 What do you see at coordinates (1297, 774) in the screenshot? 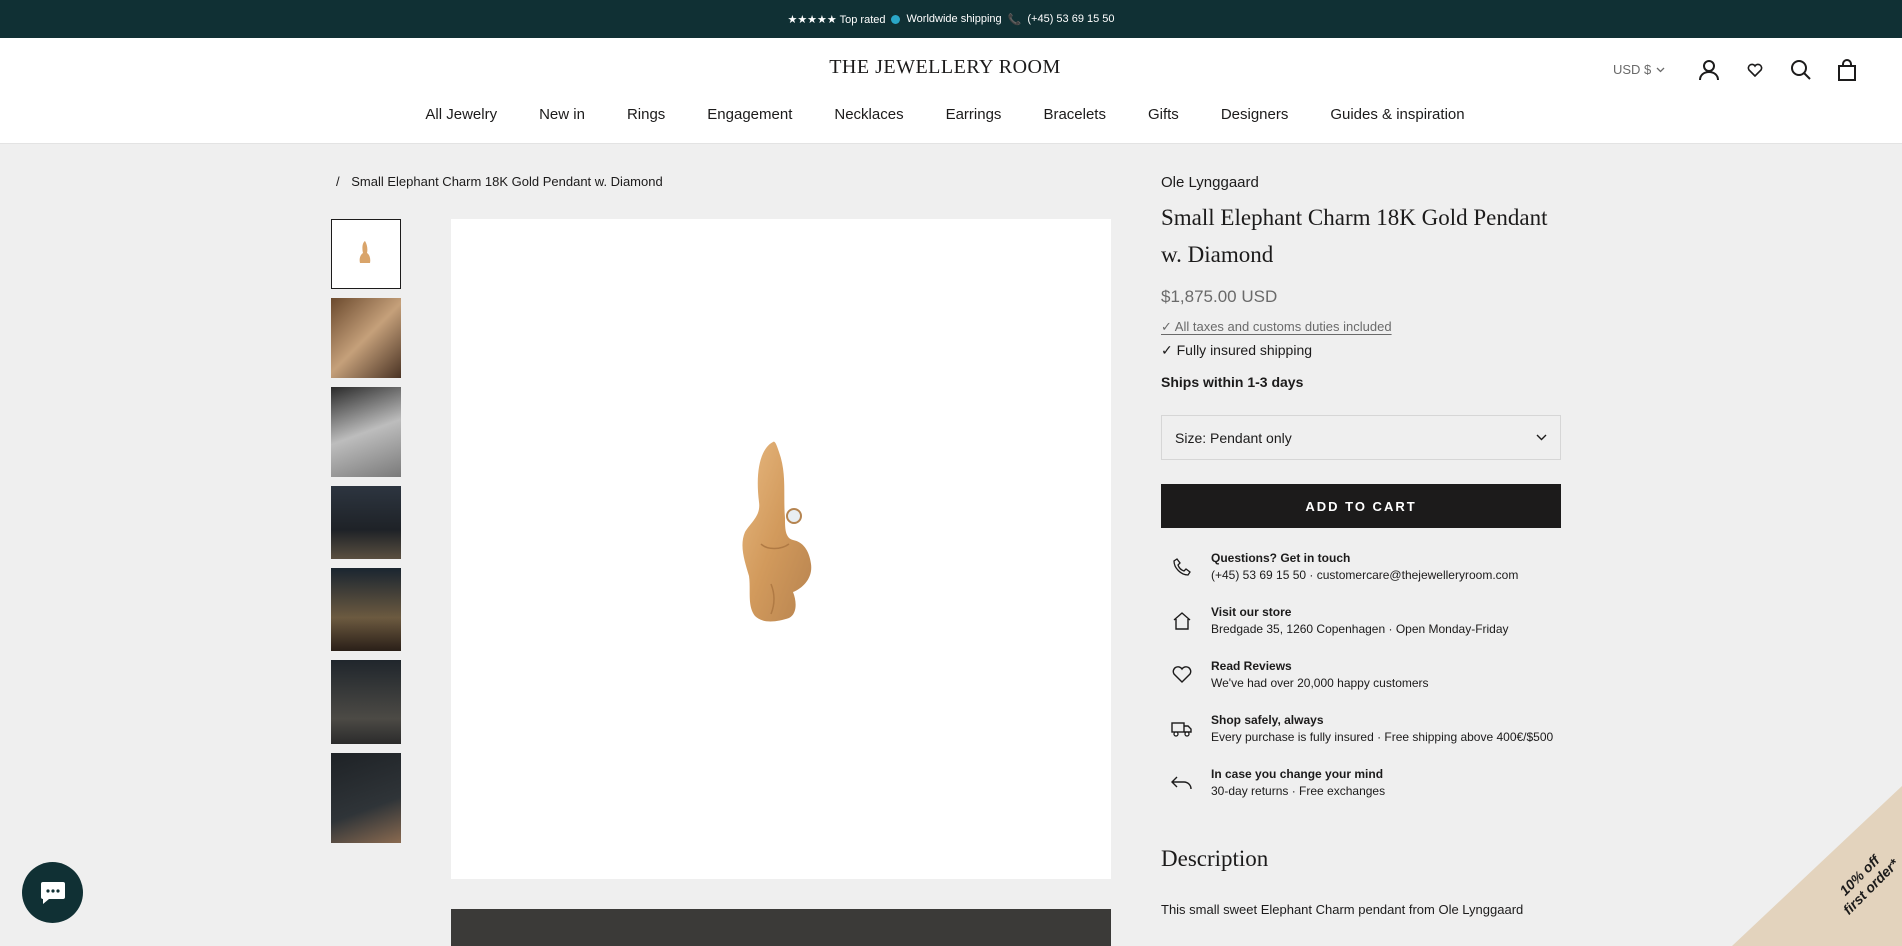
I see `feature-title: In case you change your mind` at bounding box center [1297, 774].